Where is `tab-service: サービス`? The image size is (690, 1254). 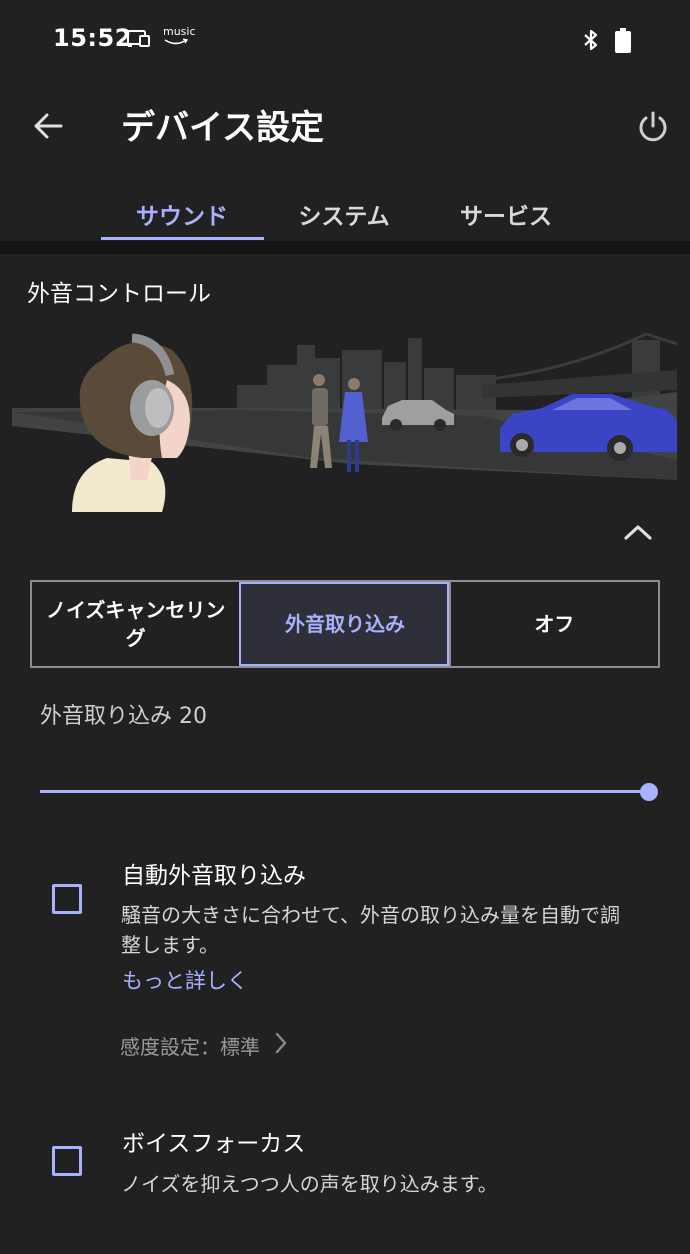
tab-service: サービス is located at coordinates (506, 214).